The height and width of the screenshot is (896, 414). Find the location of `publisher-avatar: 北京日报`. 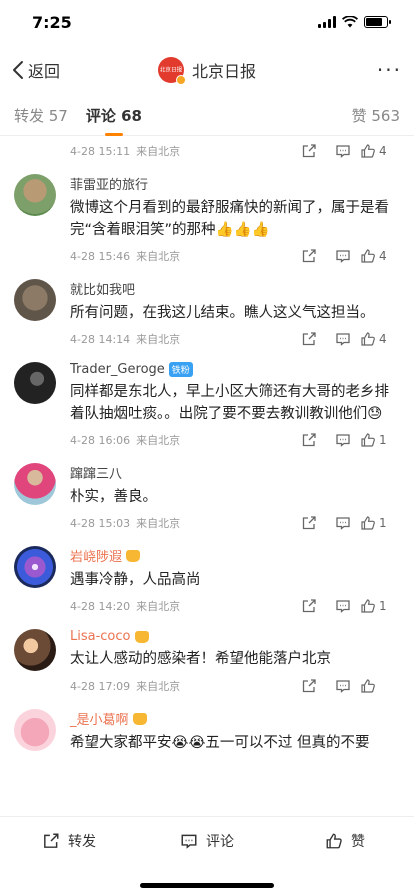

publisher-avatar: 北京日报 is located at coordinates (171, 71).